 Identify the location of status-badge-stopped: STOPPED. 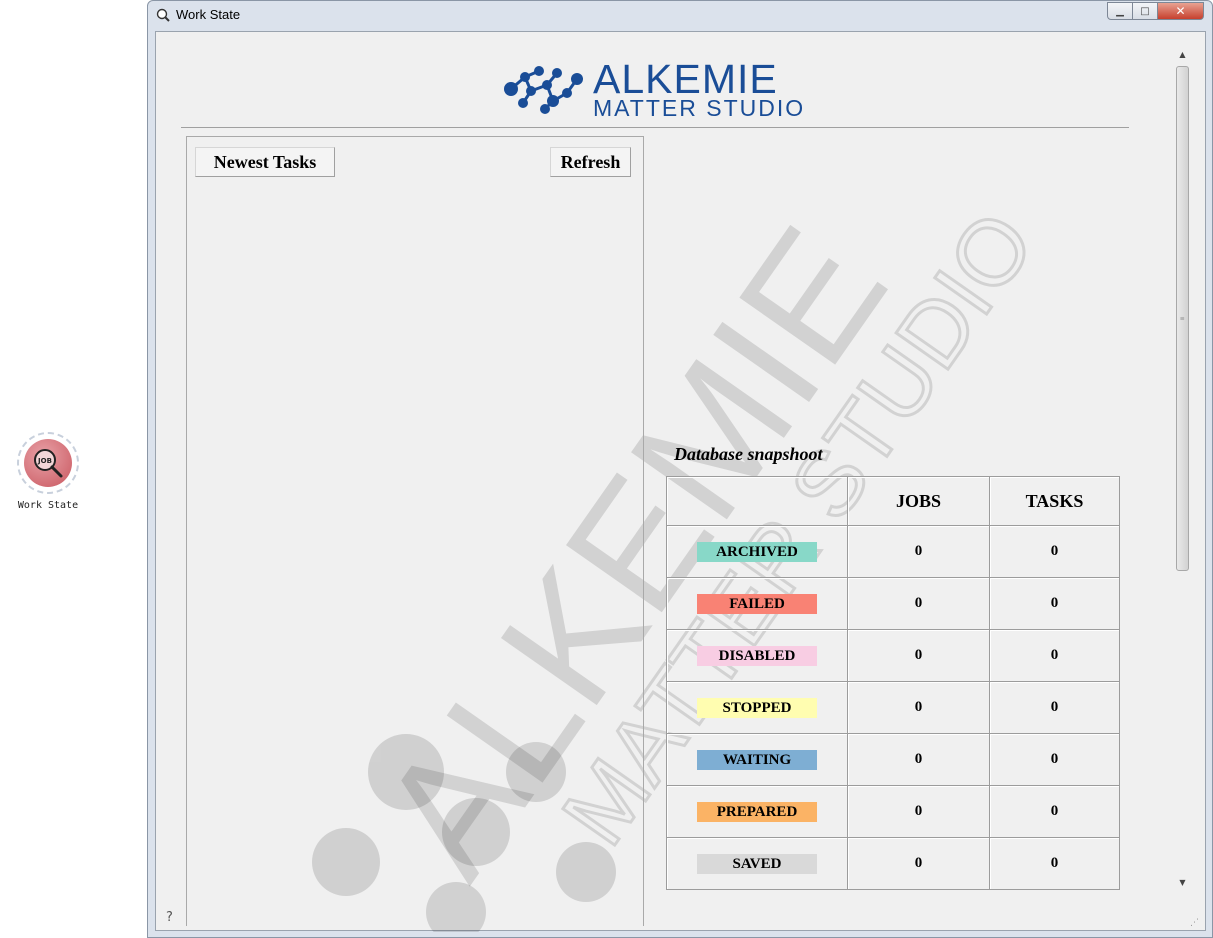
(757, 707).